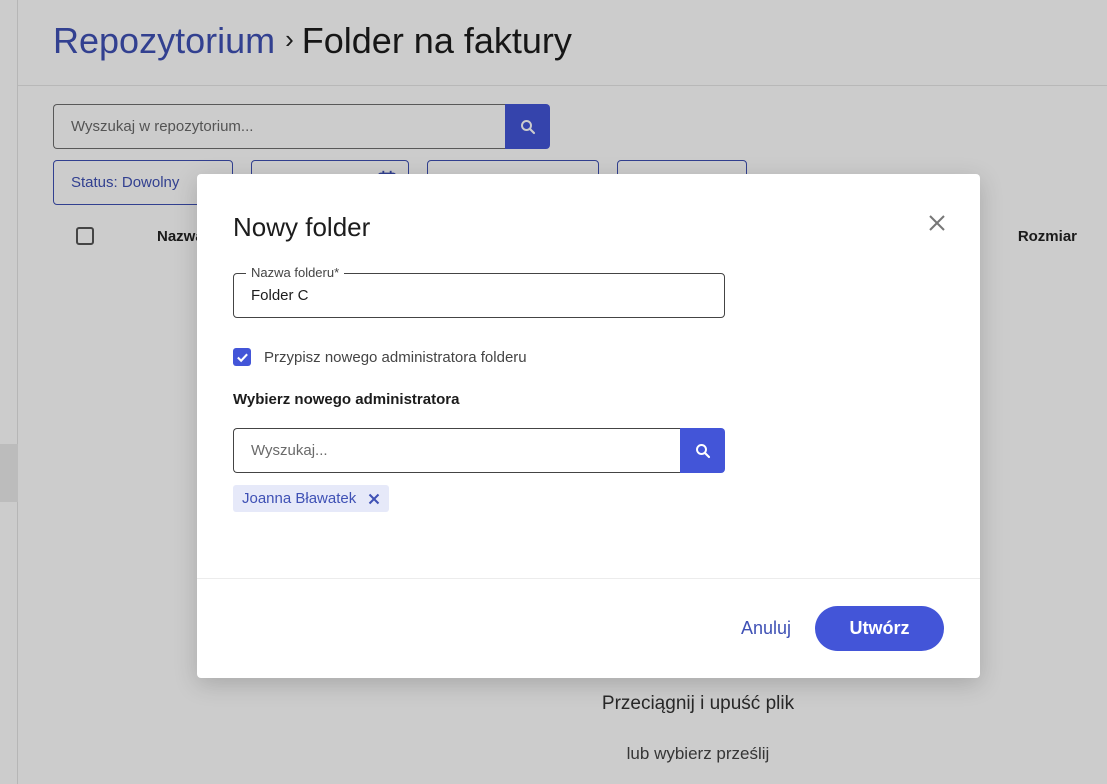  I want to click on dialog-divider, so click(588, 578).